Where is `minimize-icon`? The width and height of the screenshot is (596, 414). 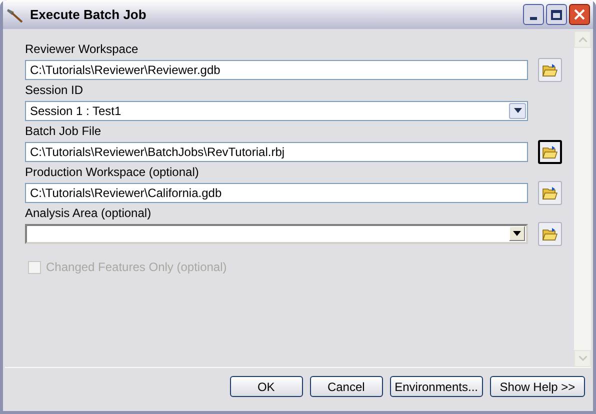
minimize-icon is located at coordinates (533, 18).